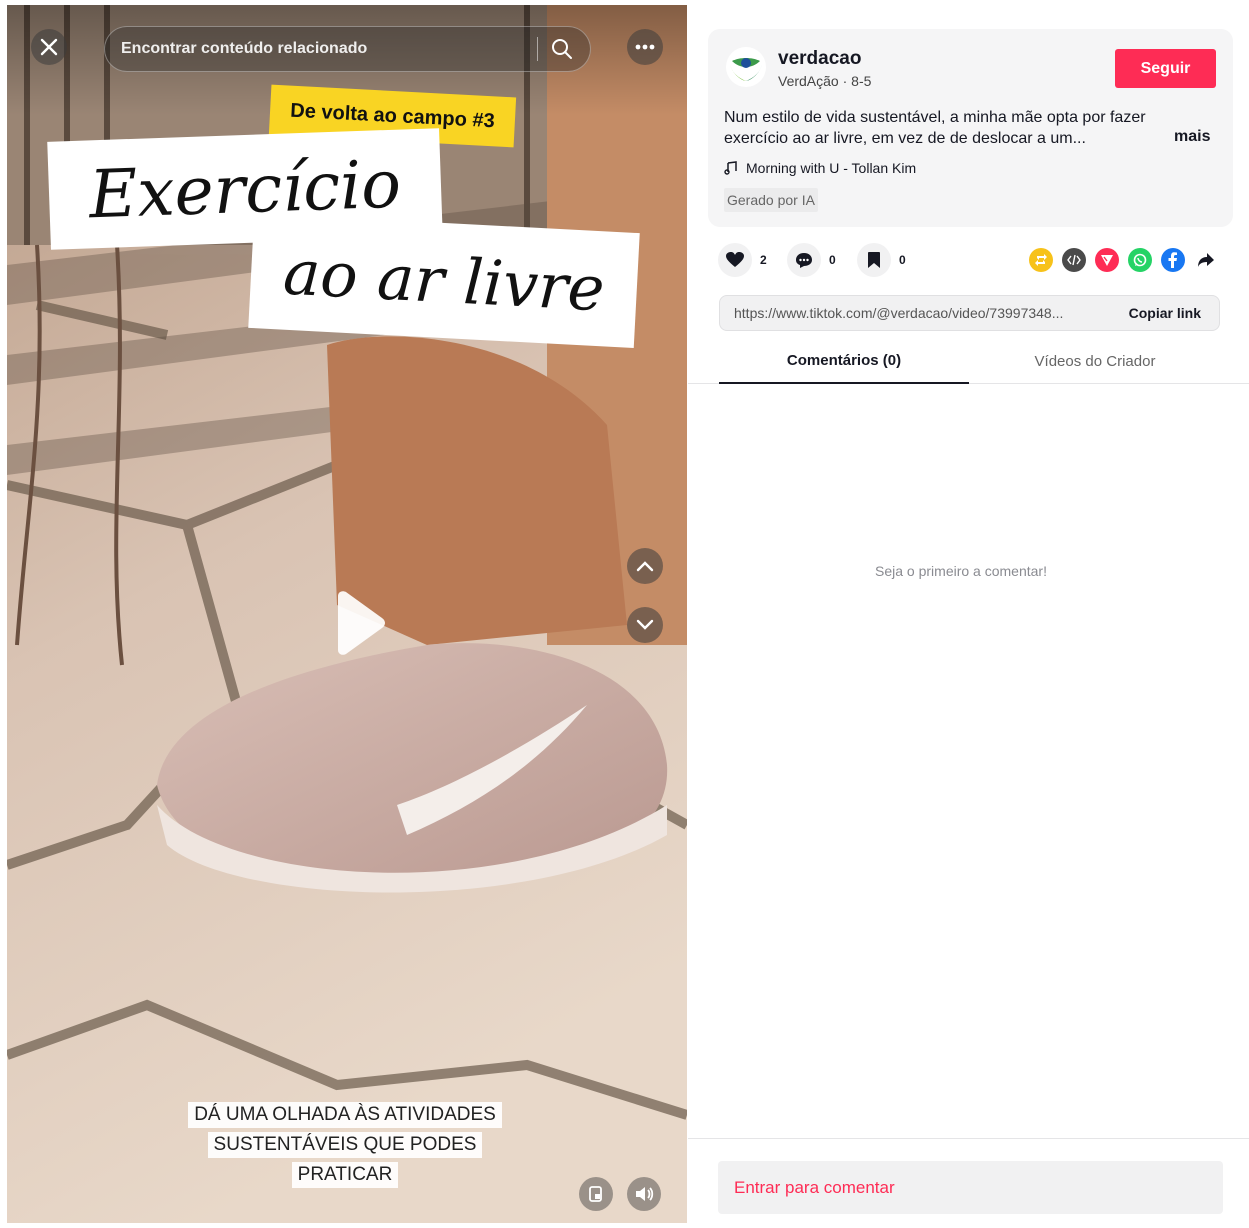 This screenshot has height=1228, width=1249. I want to click on repost-icon, so click(1041, 260).